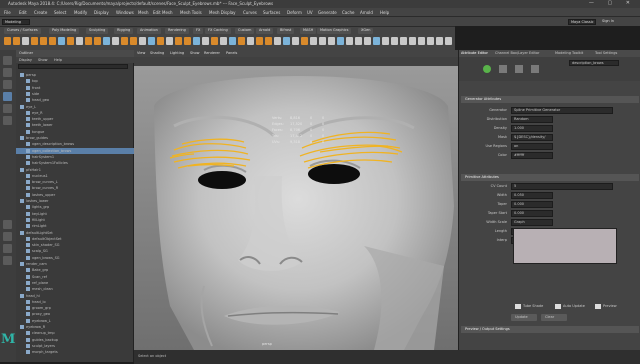  Describe the element at coordinates (562, 186) in the screenshot. I see `attr-field: 5` at that location.